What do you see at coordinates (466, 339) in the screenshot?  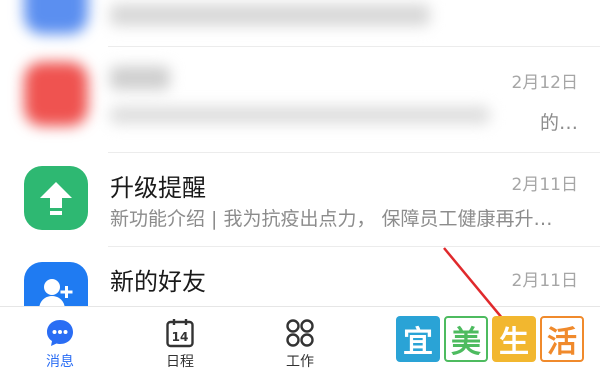 I see `watermark-char: 美` at bounding box center [466, 339].